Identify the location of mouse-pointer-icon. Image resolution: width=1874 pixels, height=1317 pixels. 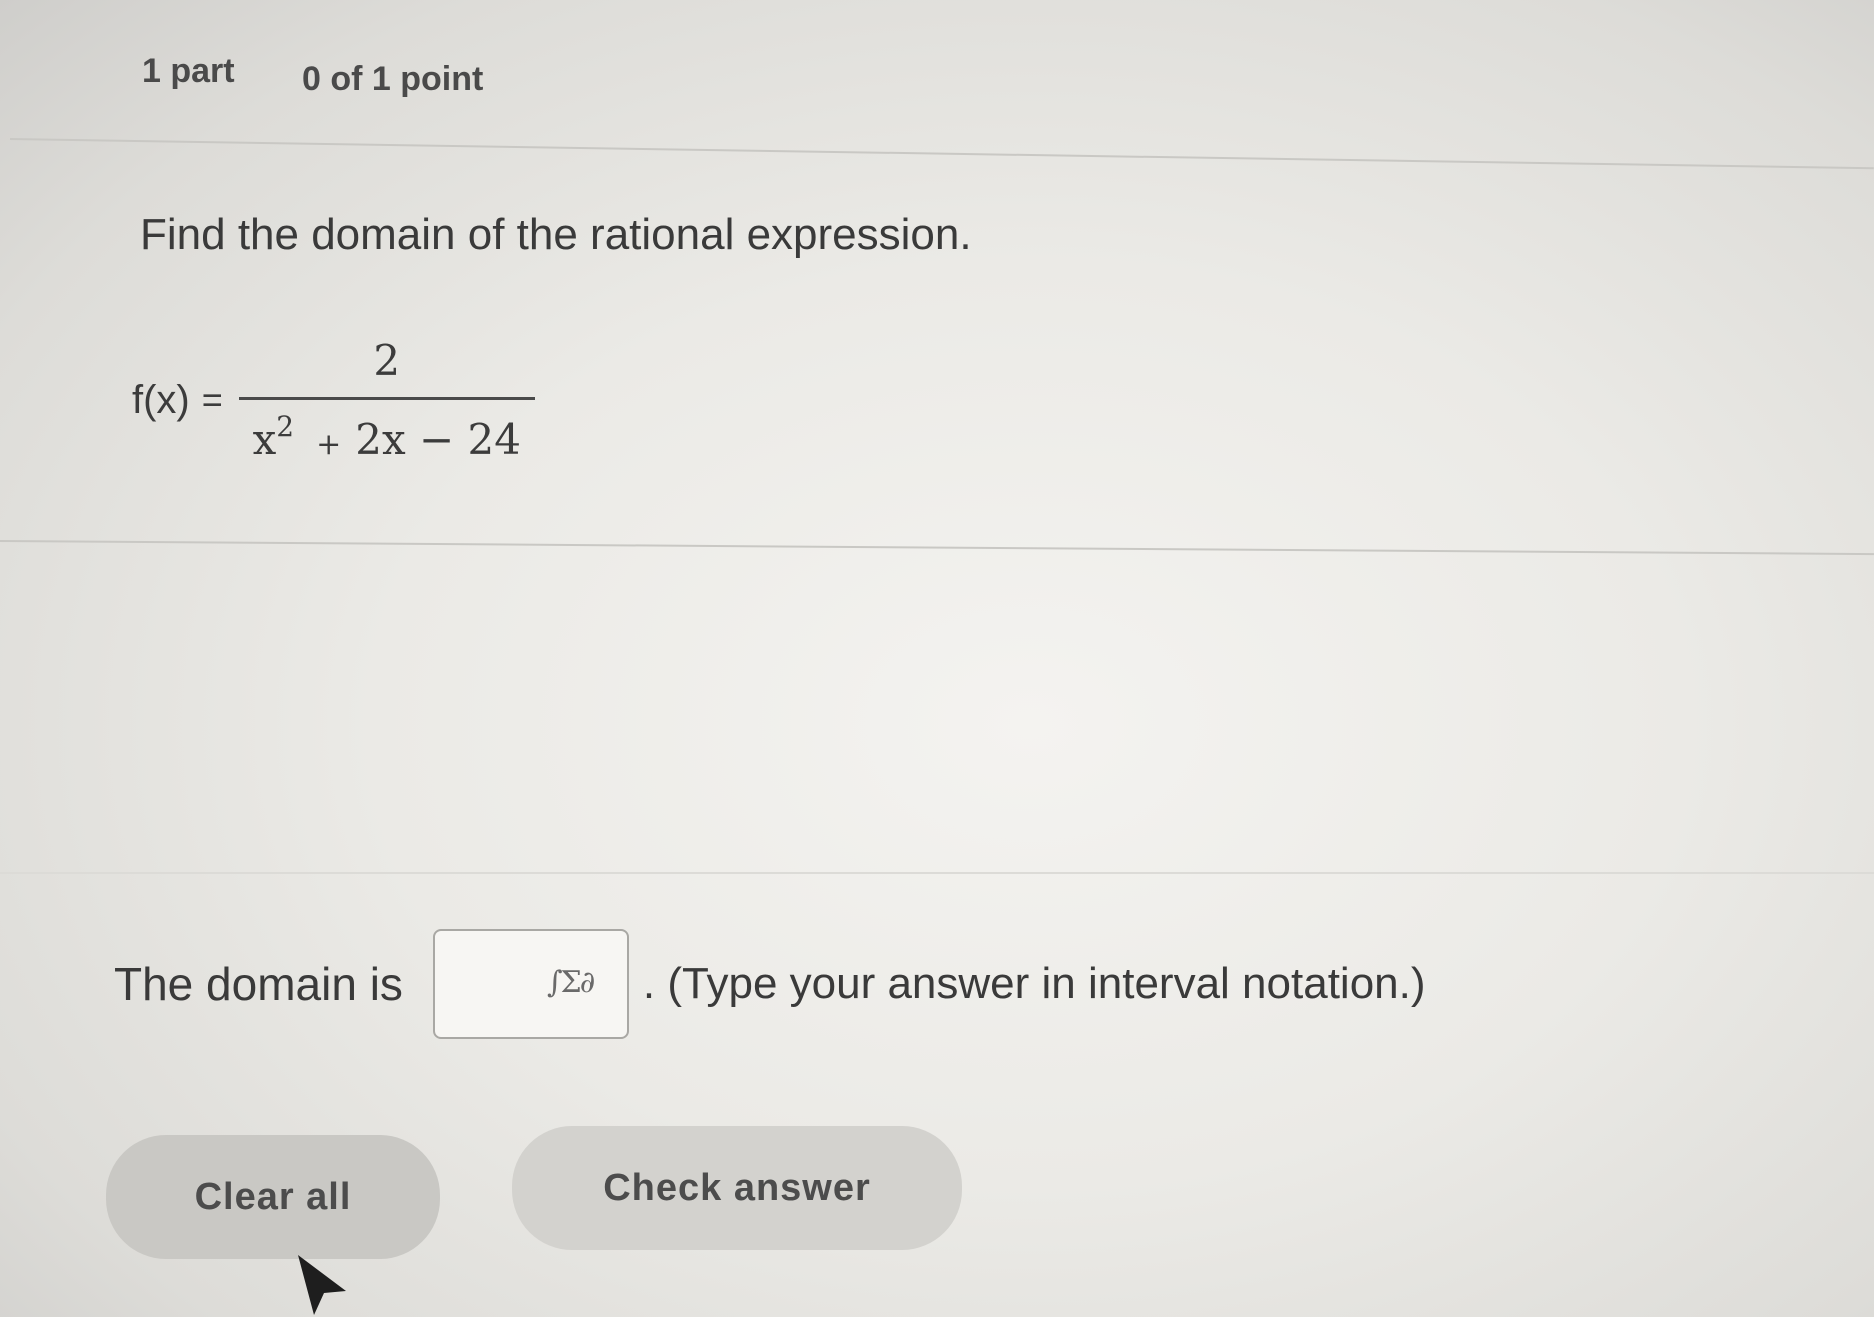
(322, 1285).